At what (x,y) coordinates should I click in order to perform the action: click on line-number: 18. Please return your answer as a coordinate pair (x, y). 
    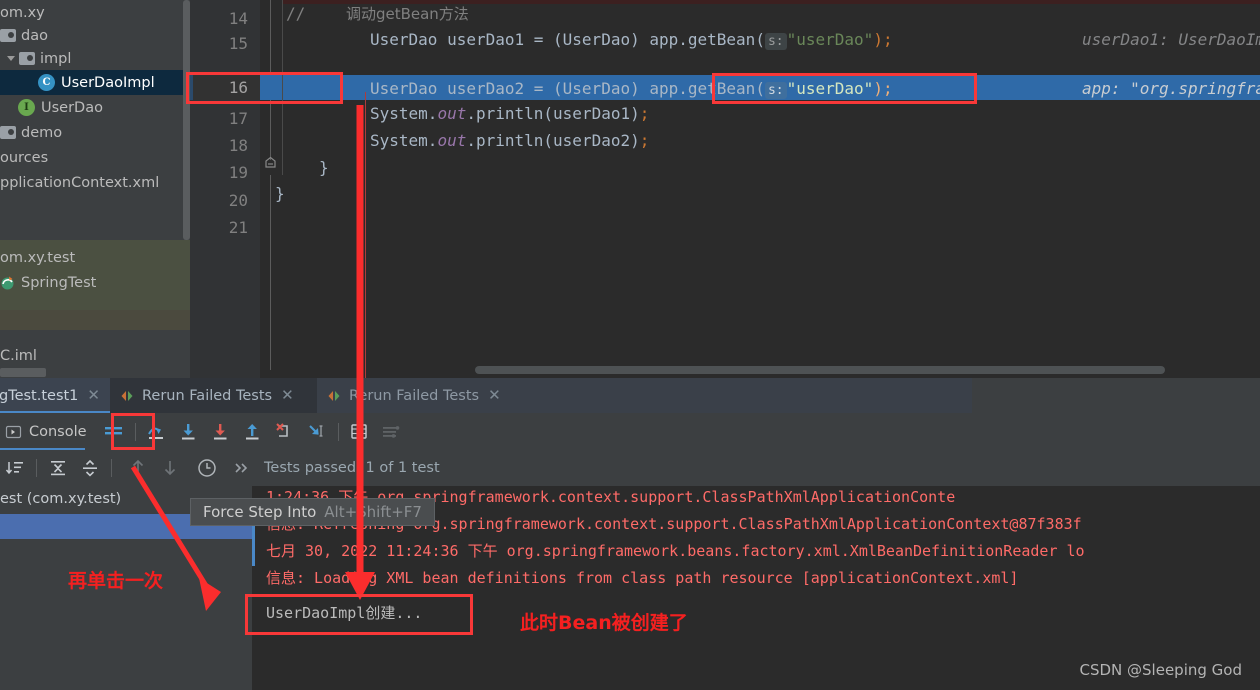
    Looking at the image, I should click on (238, 145).